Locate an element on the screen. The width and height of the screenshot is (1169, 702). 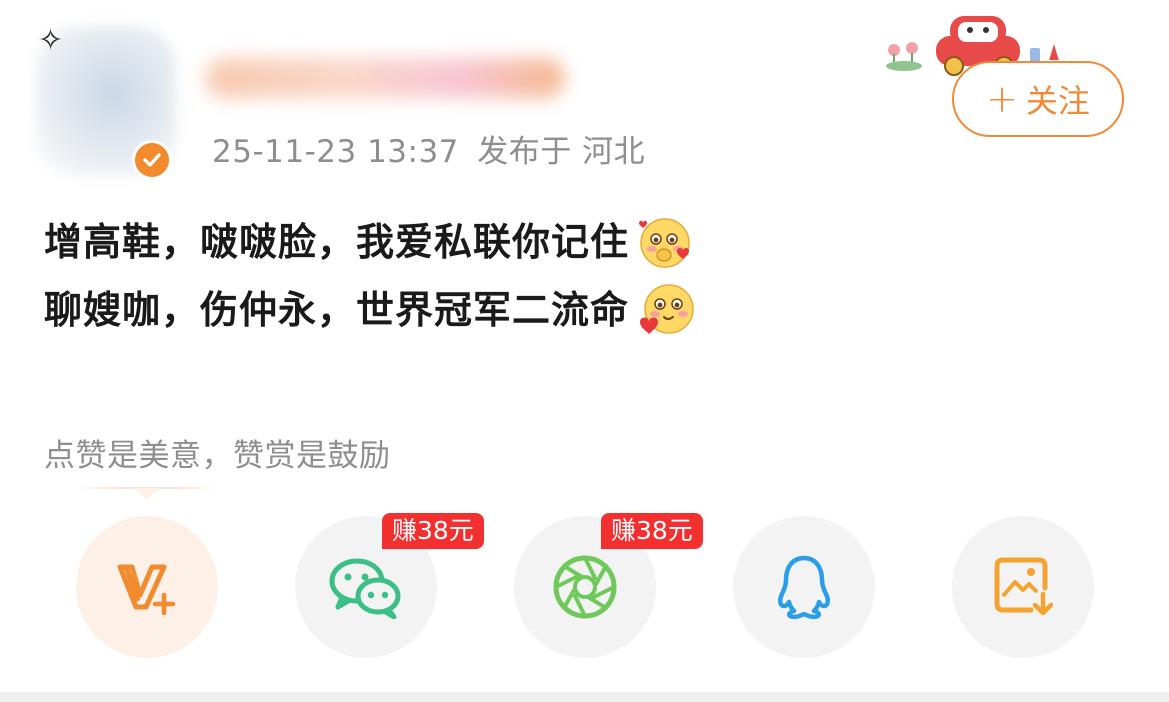
post-line-2: 聊嫂咖，伤仲永，世界冠军二流命 is located at coordinates (370, 310).